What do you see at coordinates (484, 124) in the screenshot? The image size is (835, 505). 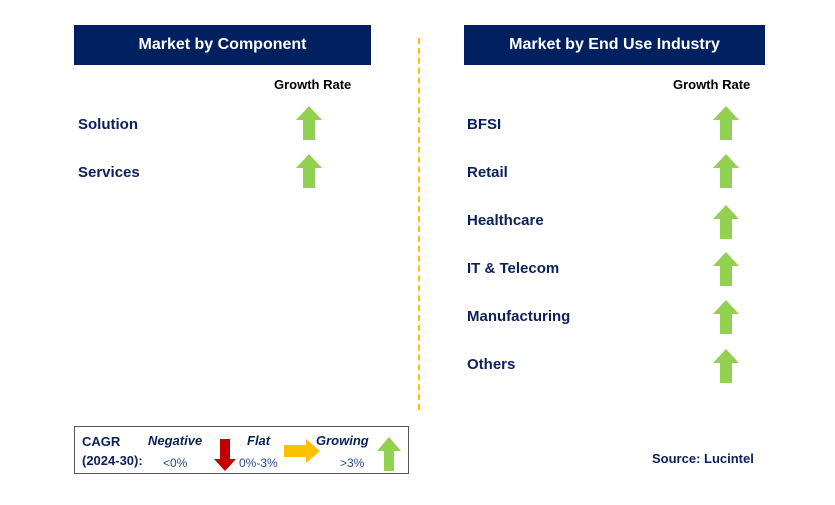 I see `end-use-item-bfsi: BFSI` at bounding box center [484, 124].